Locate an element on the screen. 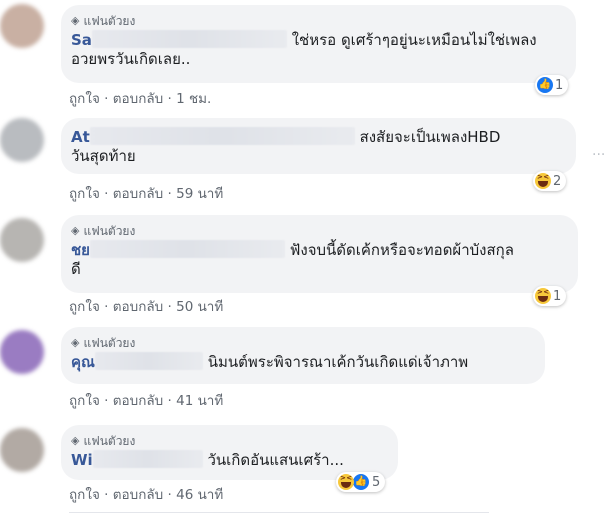 The height and width of the screenshot is (518, 613). comment-text: ฟังจบนี้ดัดเค้กหรือจะทอดผ้าบังสกุล is located at coordinates (401, 250).